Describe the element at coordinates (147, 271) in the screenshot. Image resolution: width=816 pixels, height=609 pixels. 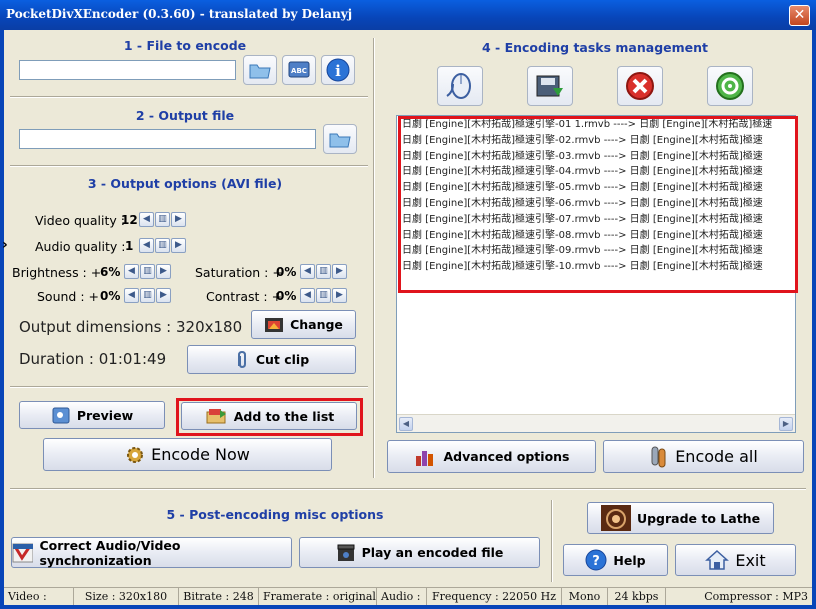
I see `brightness-spinner: ◀ ▥ ▶` at that location.